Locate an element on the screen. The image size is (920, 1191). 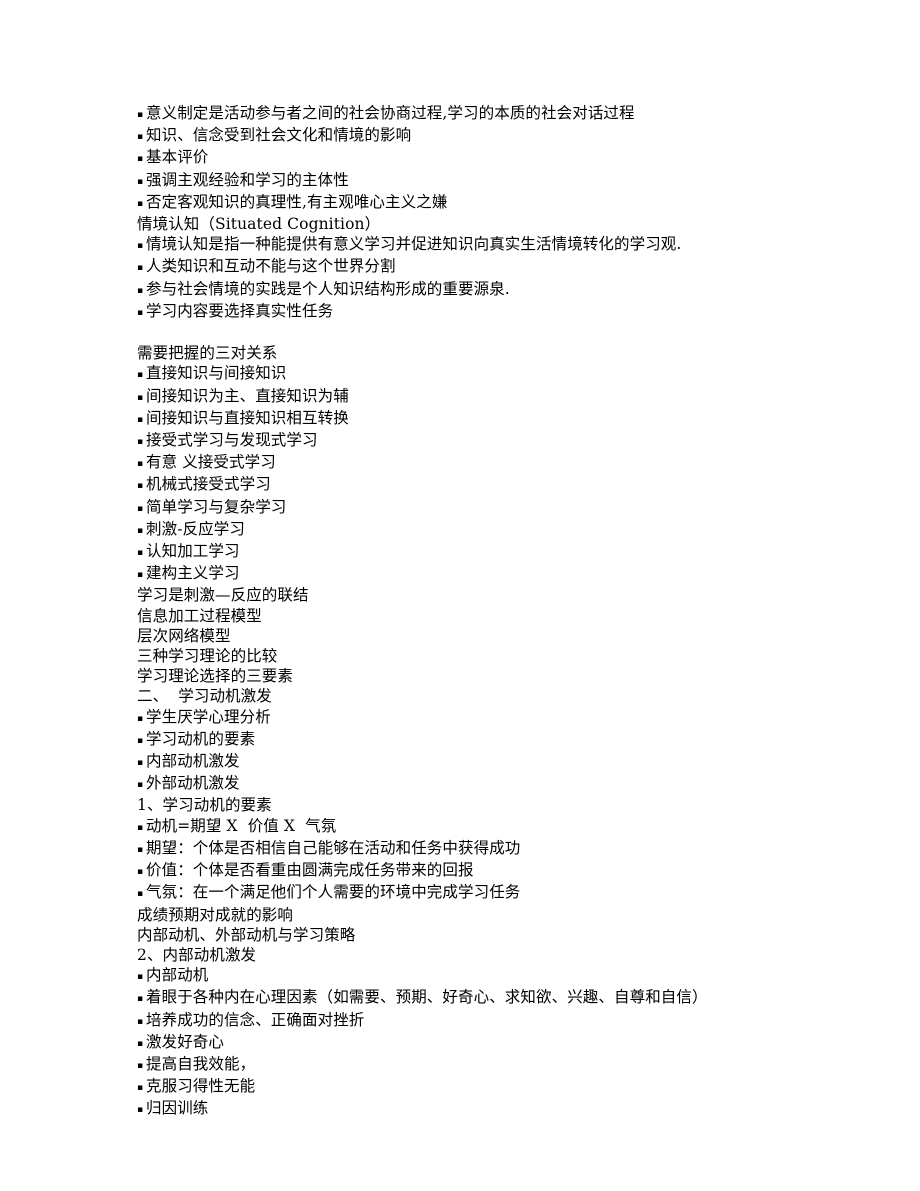
text-line: 信息加工过程模型 is located at coordinates (508, 616).